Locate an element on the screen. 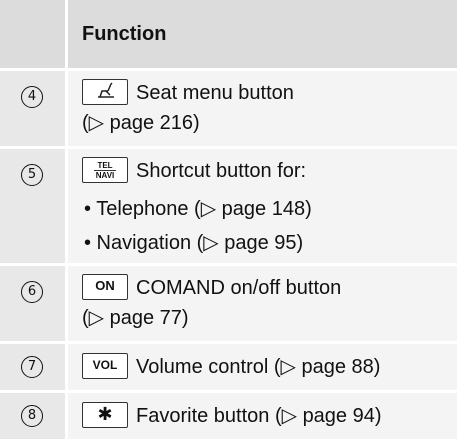 Image resolution: width=457 pixels, height=439 pixels. row-number: 4 is located at coordinates (32, 97).